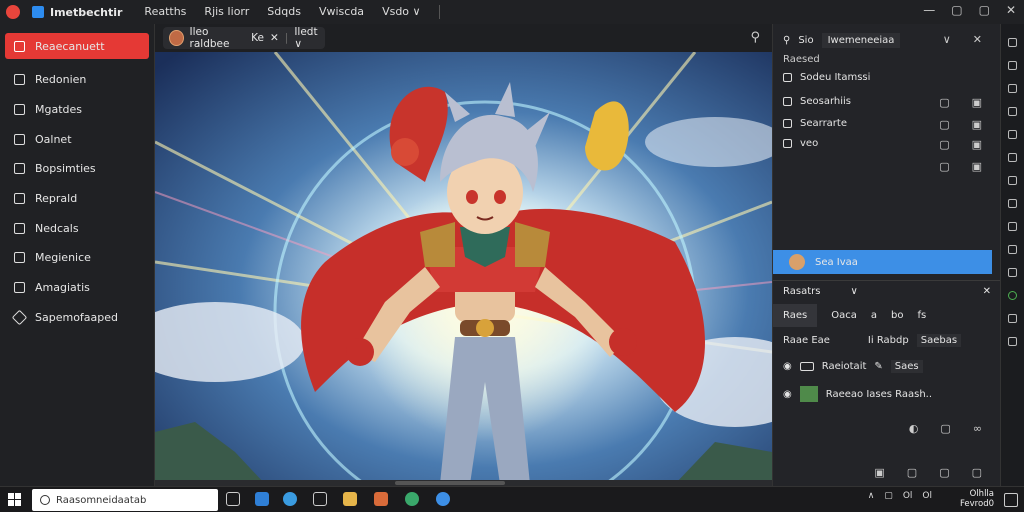 Image resolution: width=1024 pixels, height=512 pixels. What do you see at coordinates (888, 496) in the screenshot?
I see `network-icon: ▢` at bounding box center [888, 496].